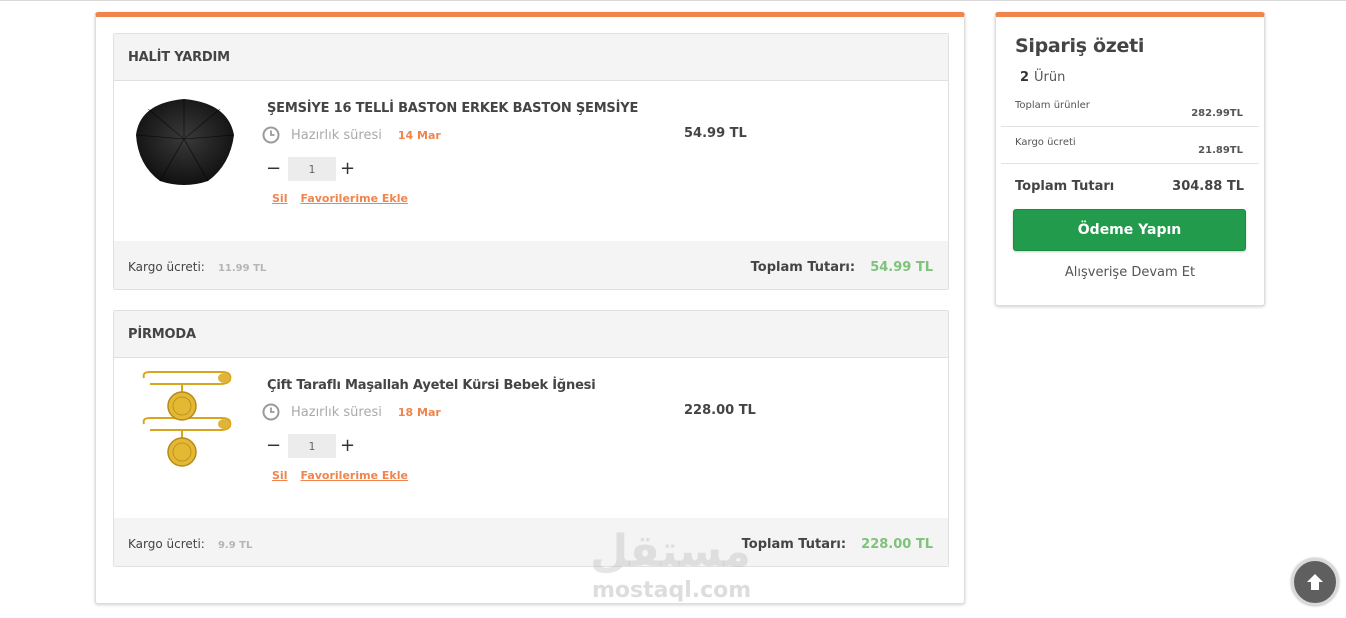  What do you see at coordinates (1217, 113) in the screenshot?
I see `products-total-value: 282.99TL` at bounding box center [1217, 113].